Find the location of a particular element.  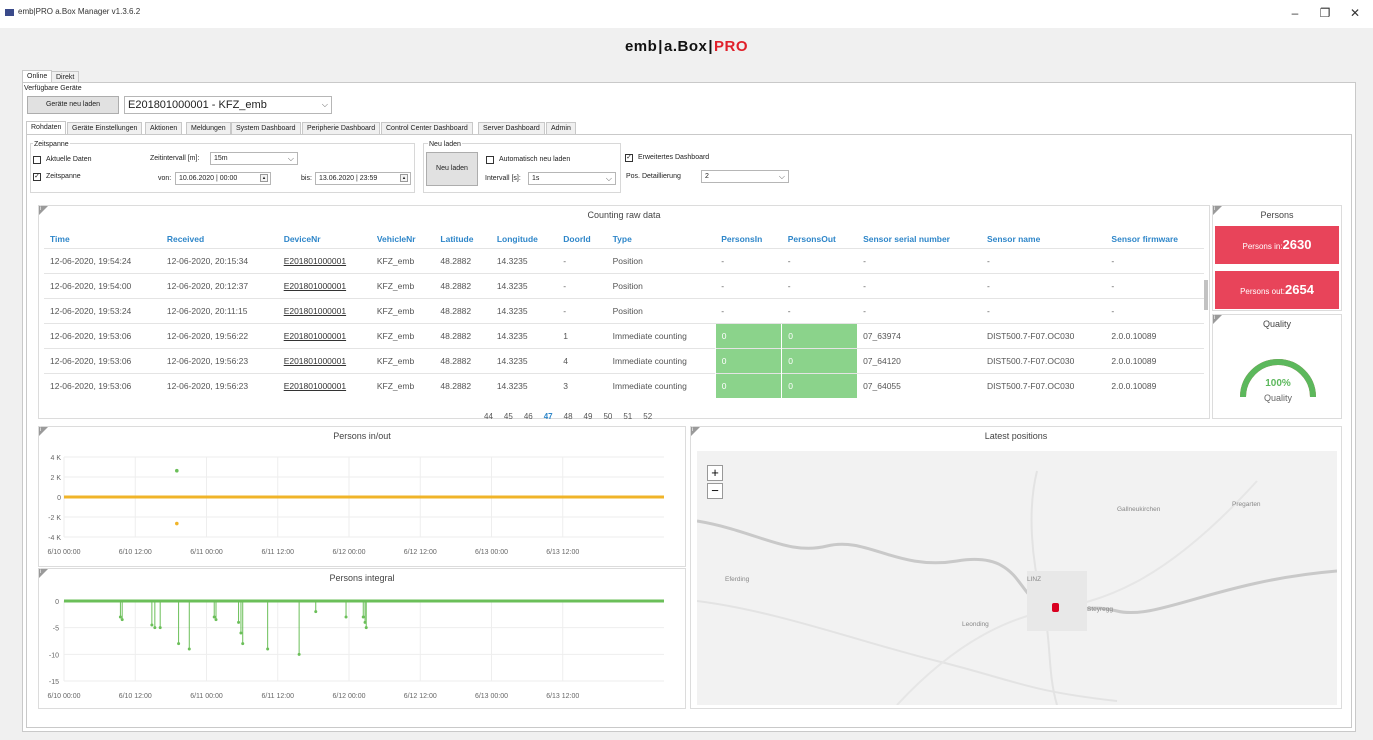

column-header: PersonsOut is located at coordinates (819, 239).